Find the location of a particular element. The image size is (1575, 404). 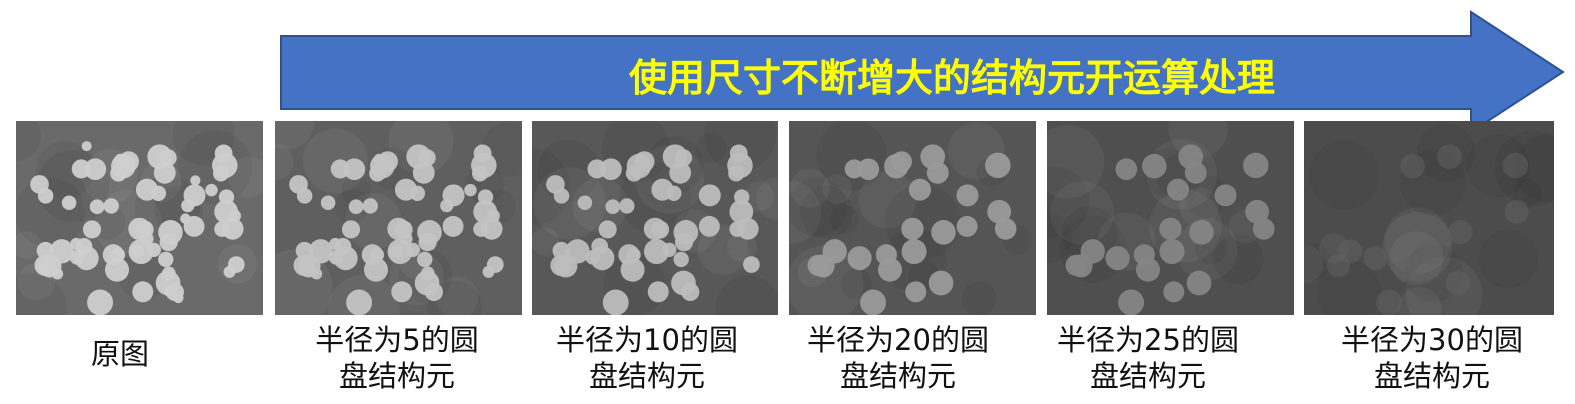

caption-original: 原图 is located at coordinates (120, 354).